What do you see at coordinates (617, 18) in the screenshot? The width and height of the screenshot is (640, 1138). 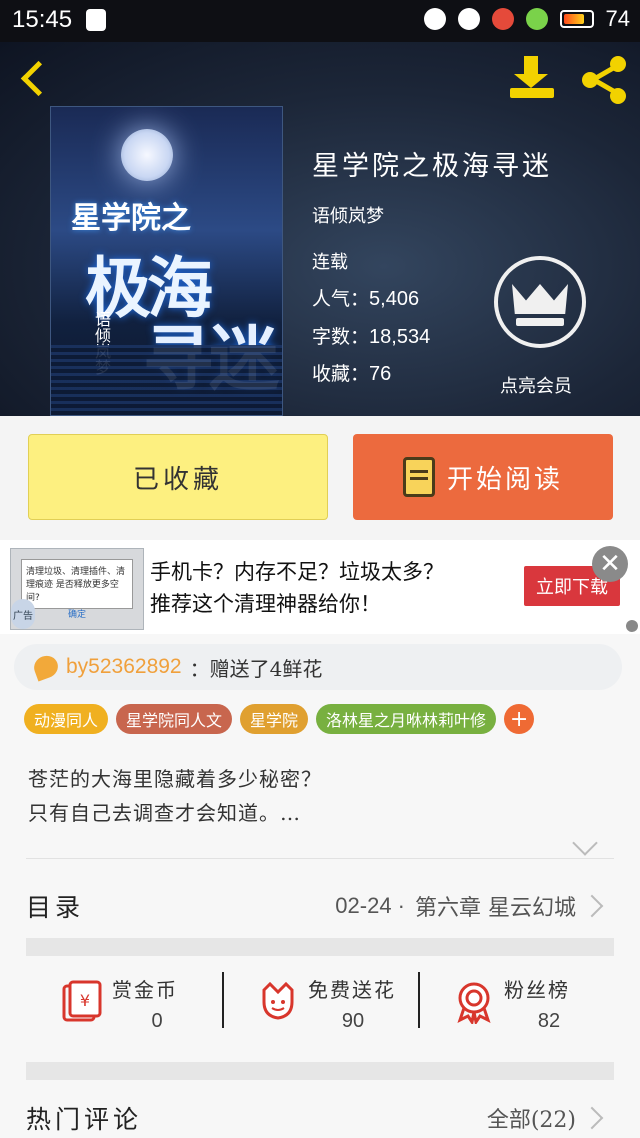 I see `battery-level: 74` at bounding box center [617, 18].